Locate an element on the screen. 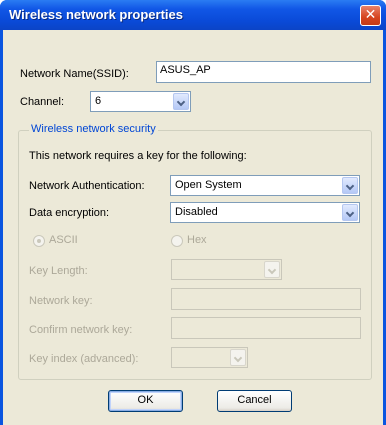 This screenshot has height=425, width=386. security-group-title: Wireless network security is located at coordinates (93, 129).